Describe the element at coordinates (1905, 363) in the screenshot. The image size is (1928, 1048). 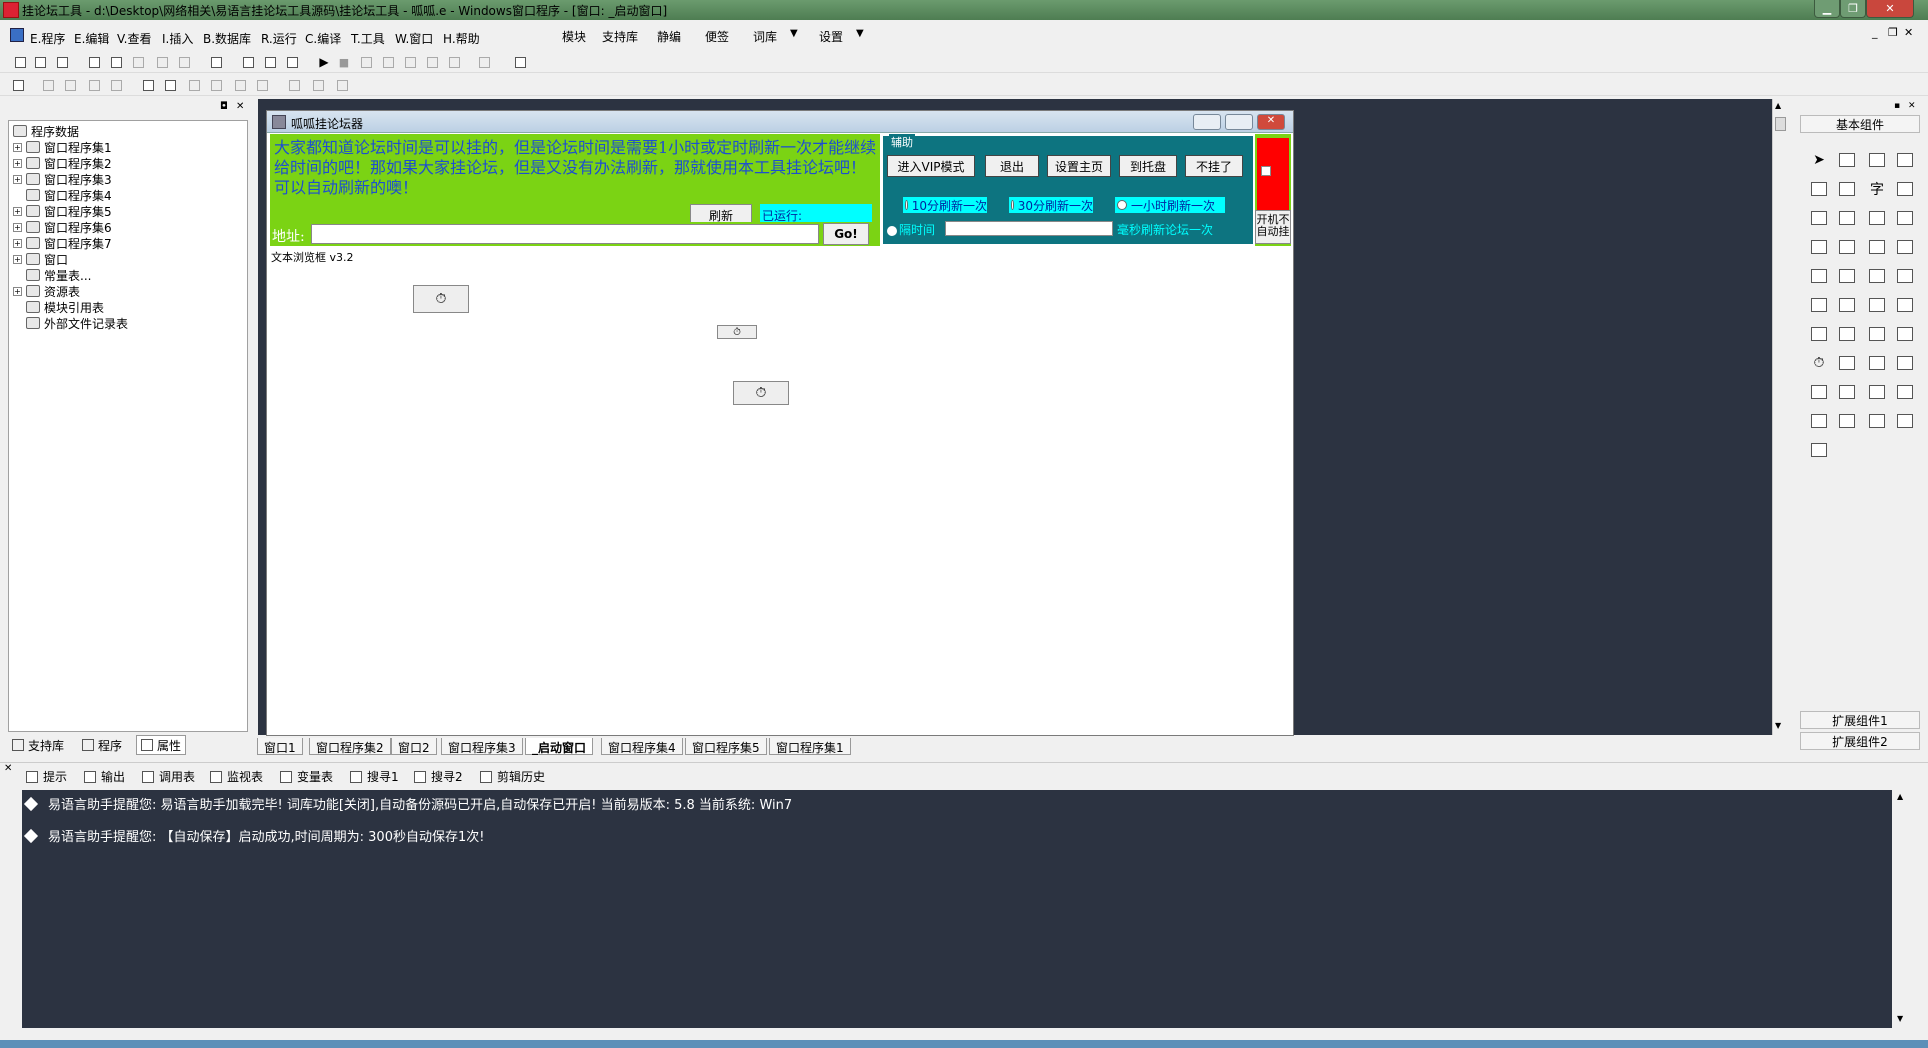
I see `server-icon` at that location.